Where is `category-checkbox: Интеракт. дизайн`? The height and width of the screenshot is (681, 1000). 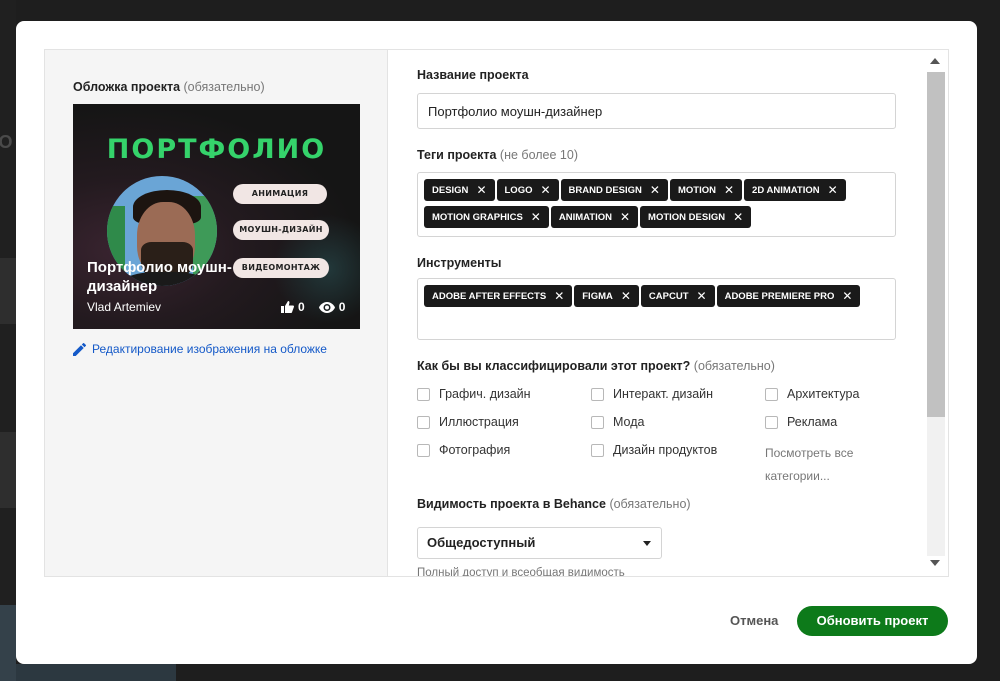
category-checkbox: Интеракт. дизайн is located at coordinates (652, 394).